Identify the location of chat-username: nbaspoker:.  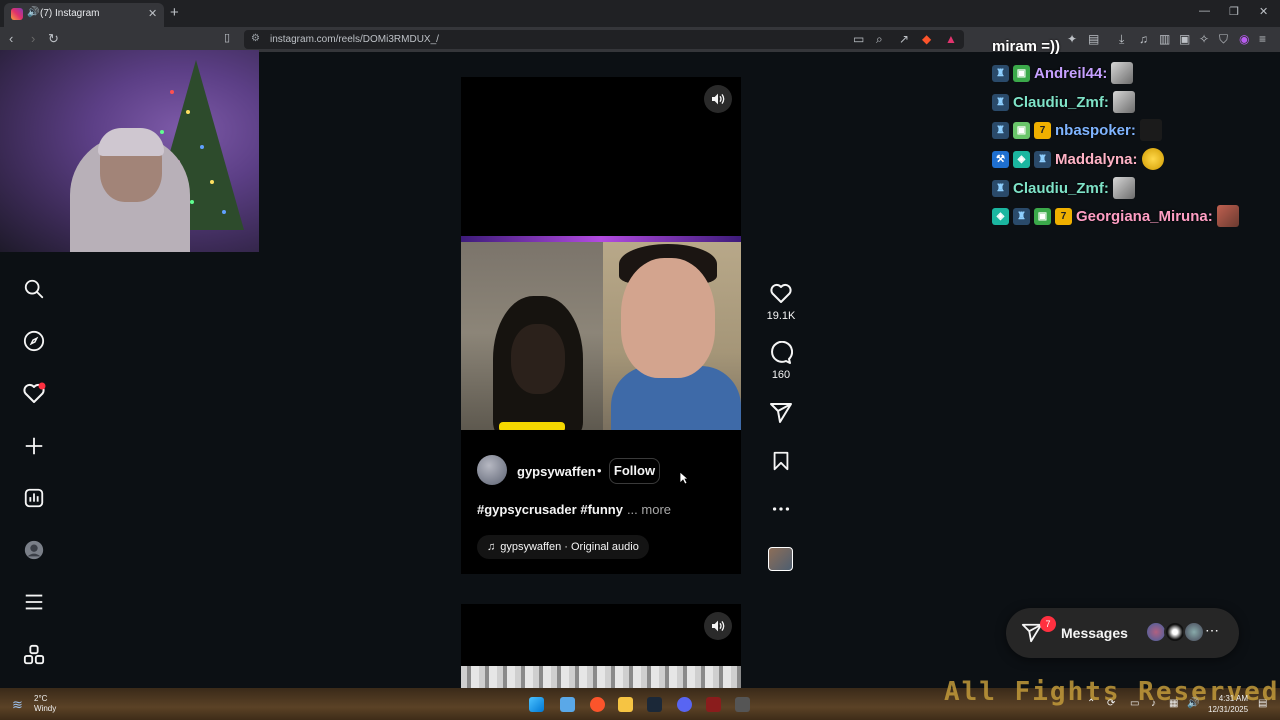
(1095, 130).